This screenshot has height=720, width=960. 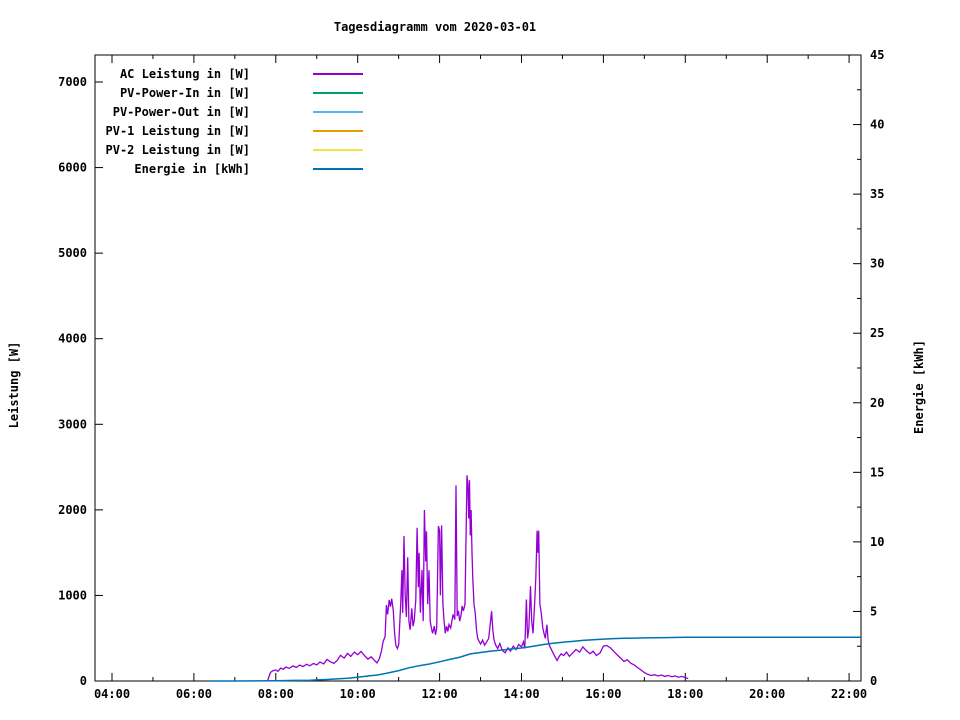 What do you see at coordinates (112, 694) in the screenshot?
I see `x-tick-label: 04:00` at bounding box center [112, 694].